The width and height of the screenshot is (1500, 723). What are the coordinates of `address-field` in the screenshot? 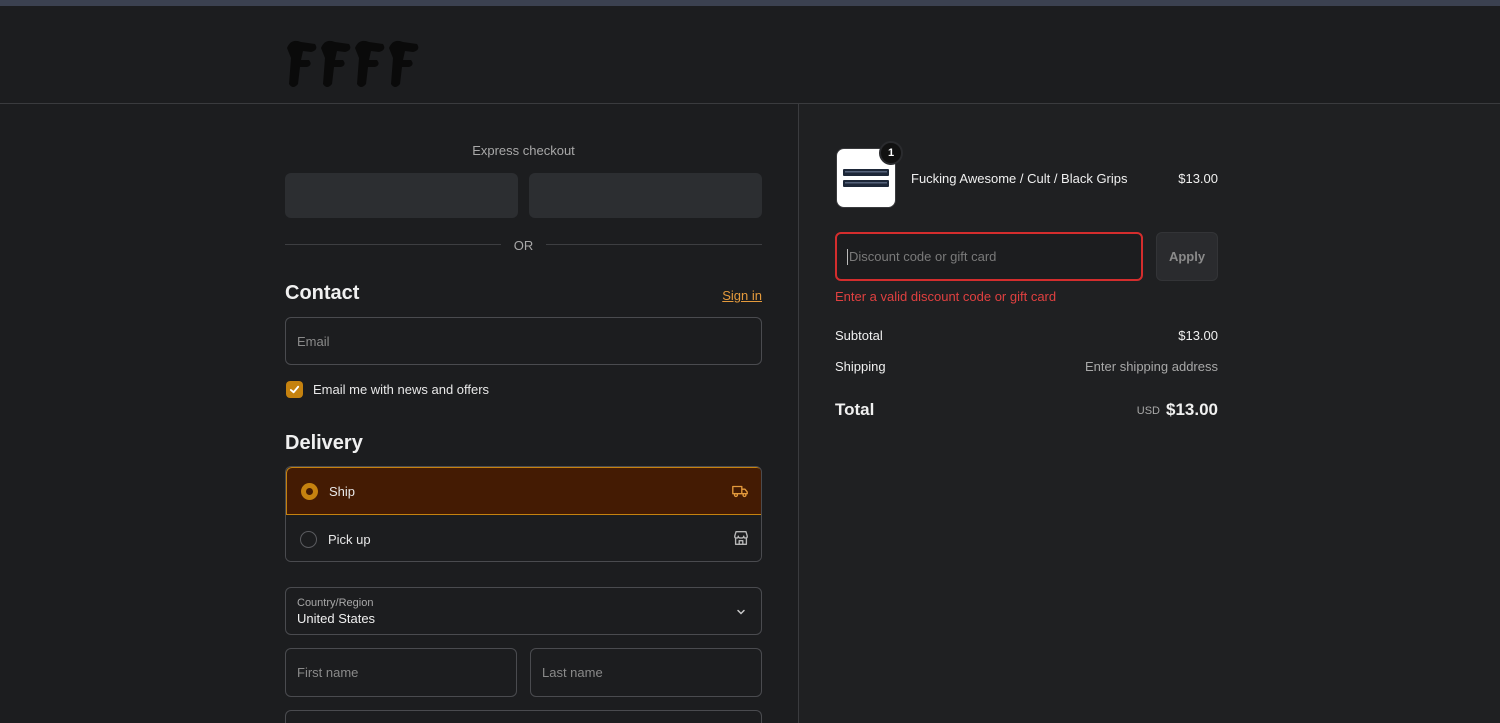 It's located at (523, 716).